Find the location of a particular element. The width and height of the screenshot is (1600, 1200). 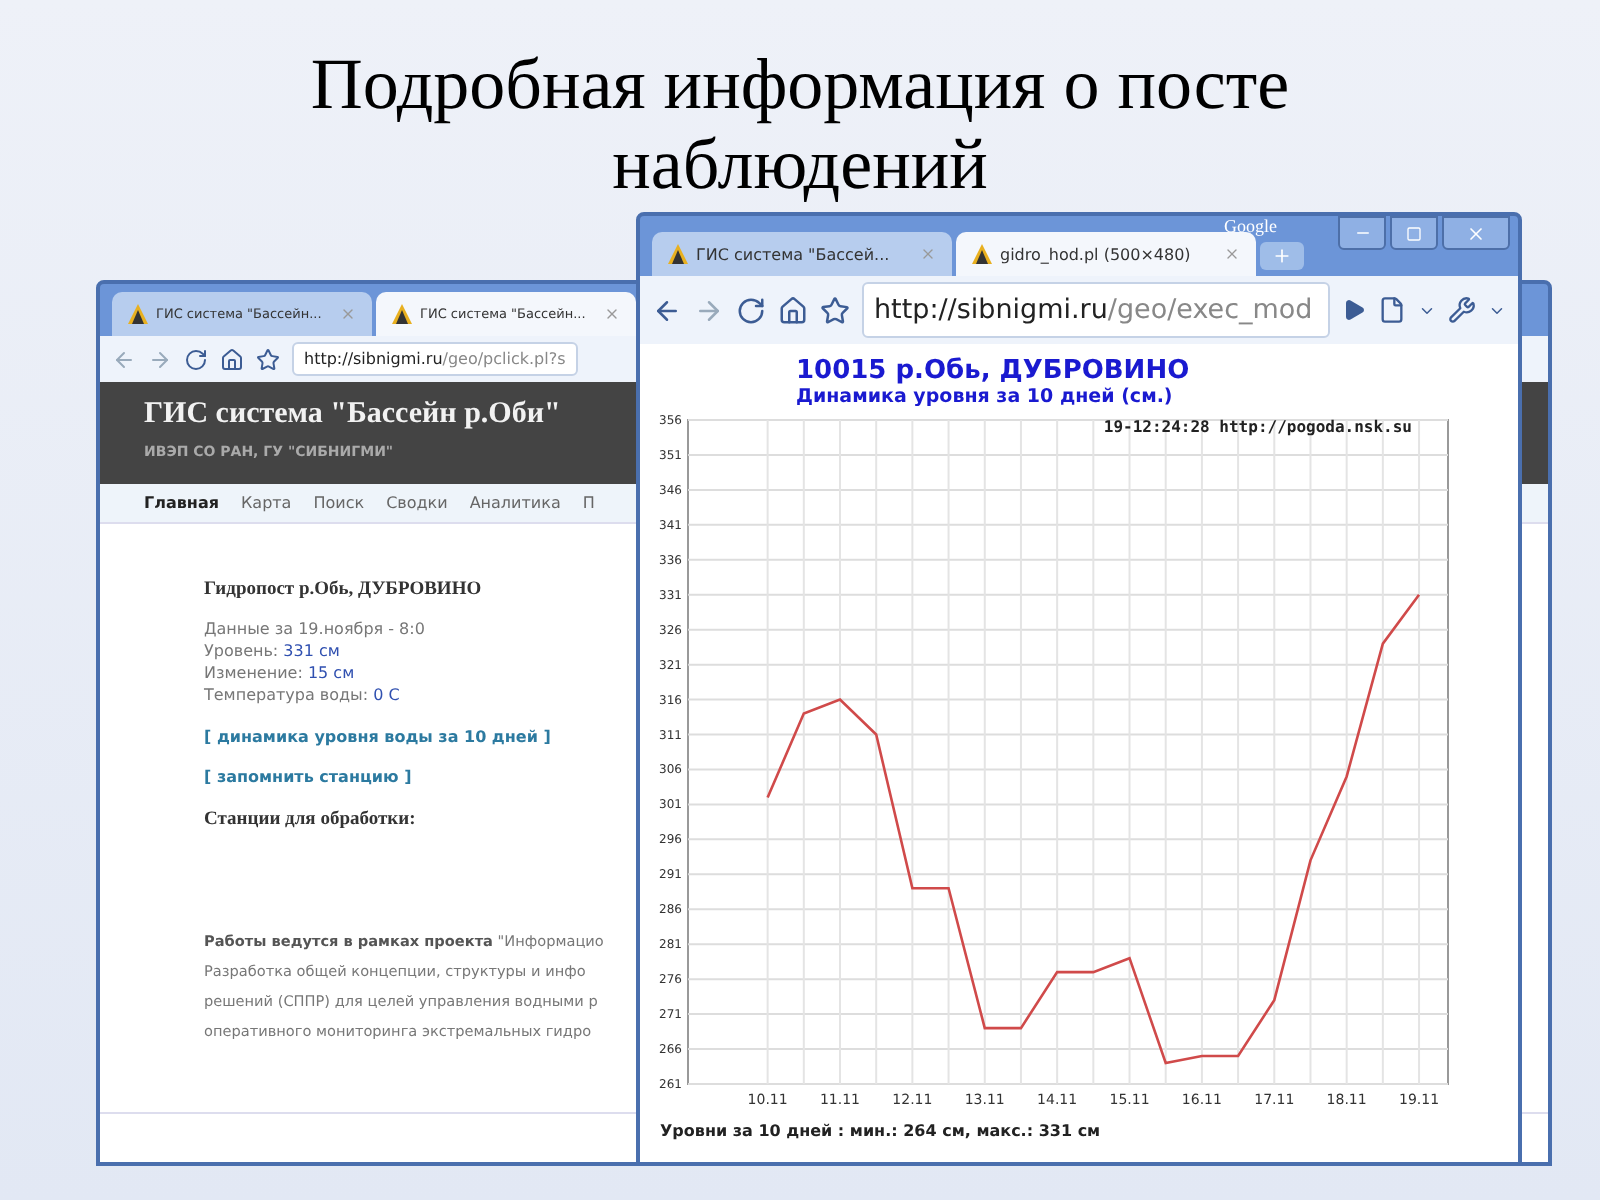

data-line: Уровень: 331 см is located at coordinates (272, 651).